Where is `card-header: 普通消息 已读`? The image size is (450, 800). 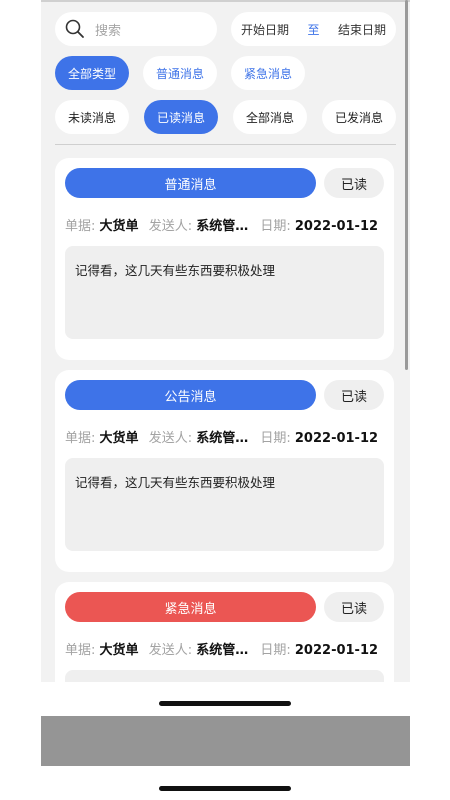
card-header: 普通消息 已读 is located at coordinates (224, 183).